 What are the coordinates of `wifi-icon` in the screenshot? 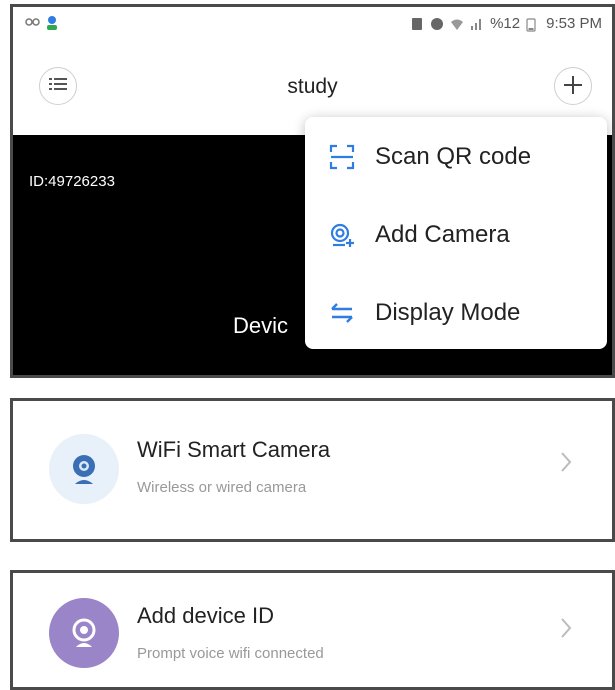 It's located at (457, 24).